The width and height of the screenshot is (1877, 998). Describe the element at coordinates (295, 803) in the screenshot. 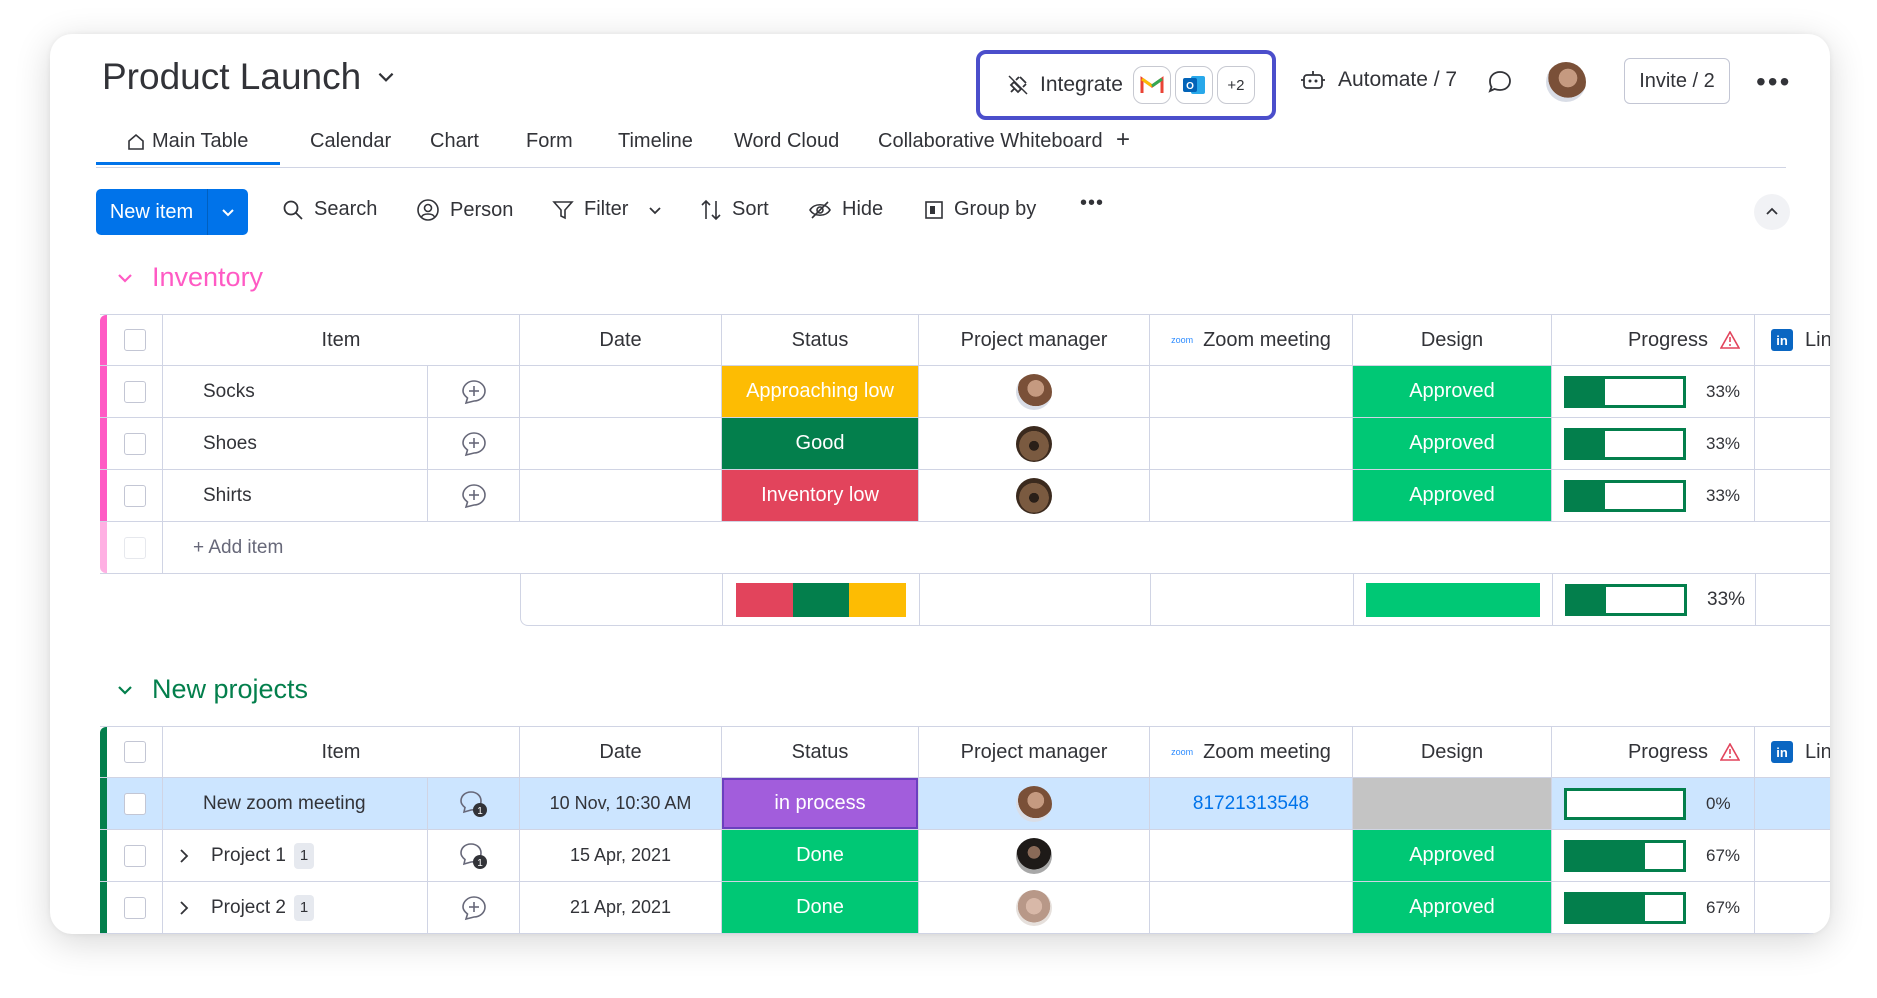

I see `item-name: New zoom meeting` at that location.